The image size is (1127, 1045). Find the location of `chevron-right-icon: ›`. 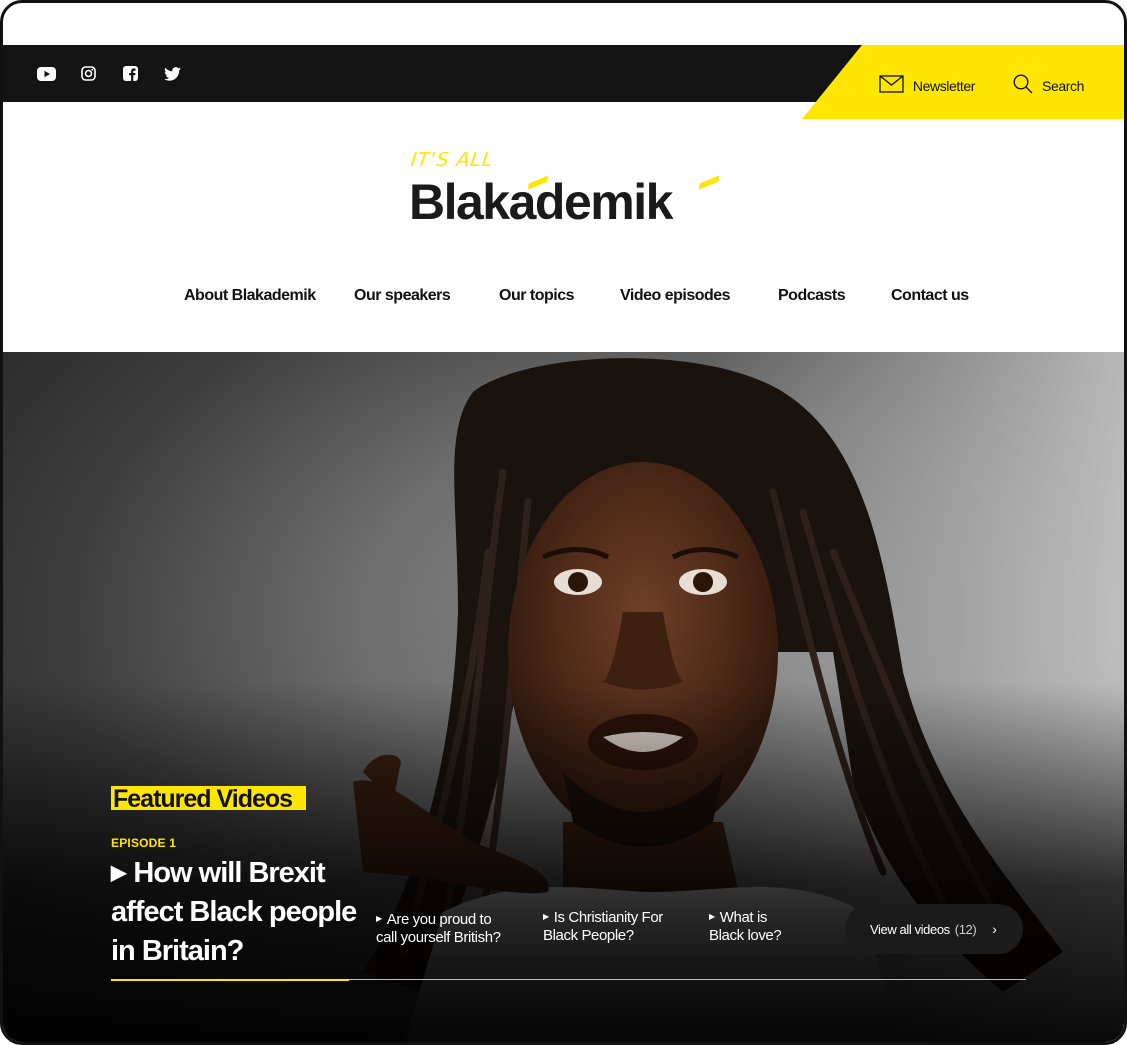

chevron-right-icon: › is located at coordinates (994, 929).